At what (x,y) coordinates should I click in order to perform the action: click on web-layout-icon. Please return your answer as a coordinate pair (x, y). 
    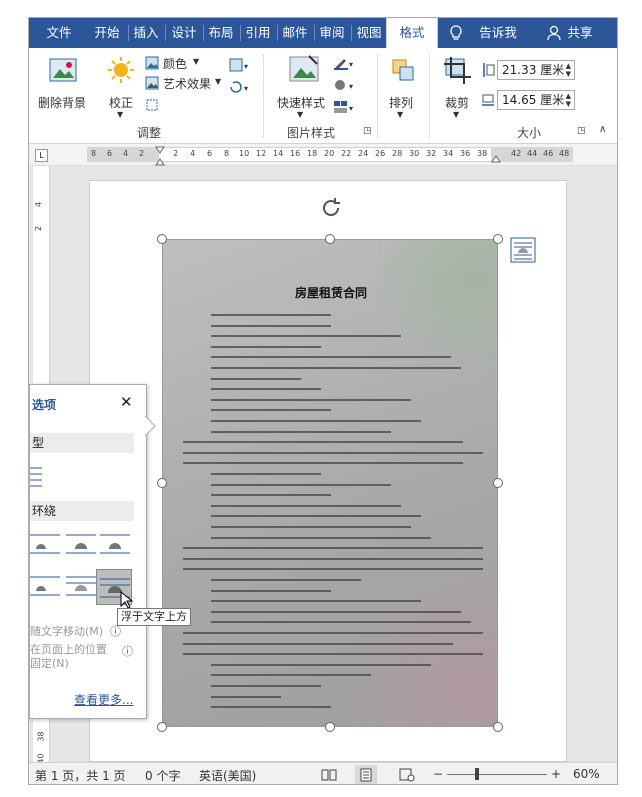
    Looking at the image, I should click on (407, 775).